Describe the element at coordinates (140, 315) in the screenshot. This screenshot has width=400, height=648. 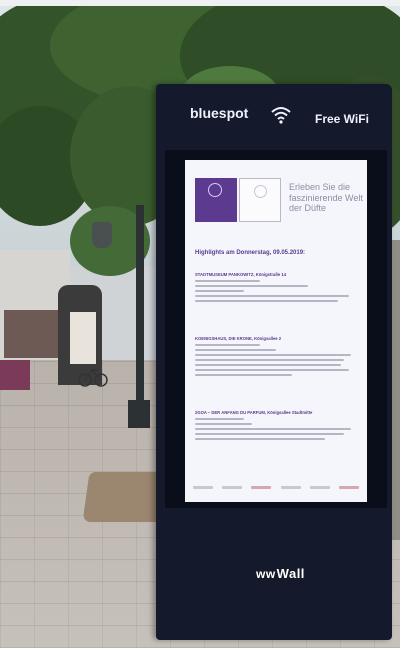
I see `street-lamp-post` at that location.